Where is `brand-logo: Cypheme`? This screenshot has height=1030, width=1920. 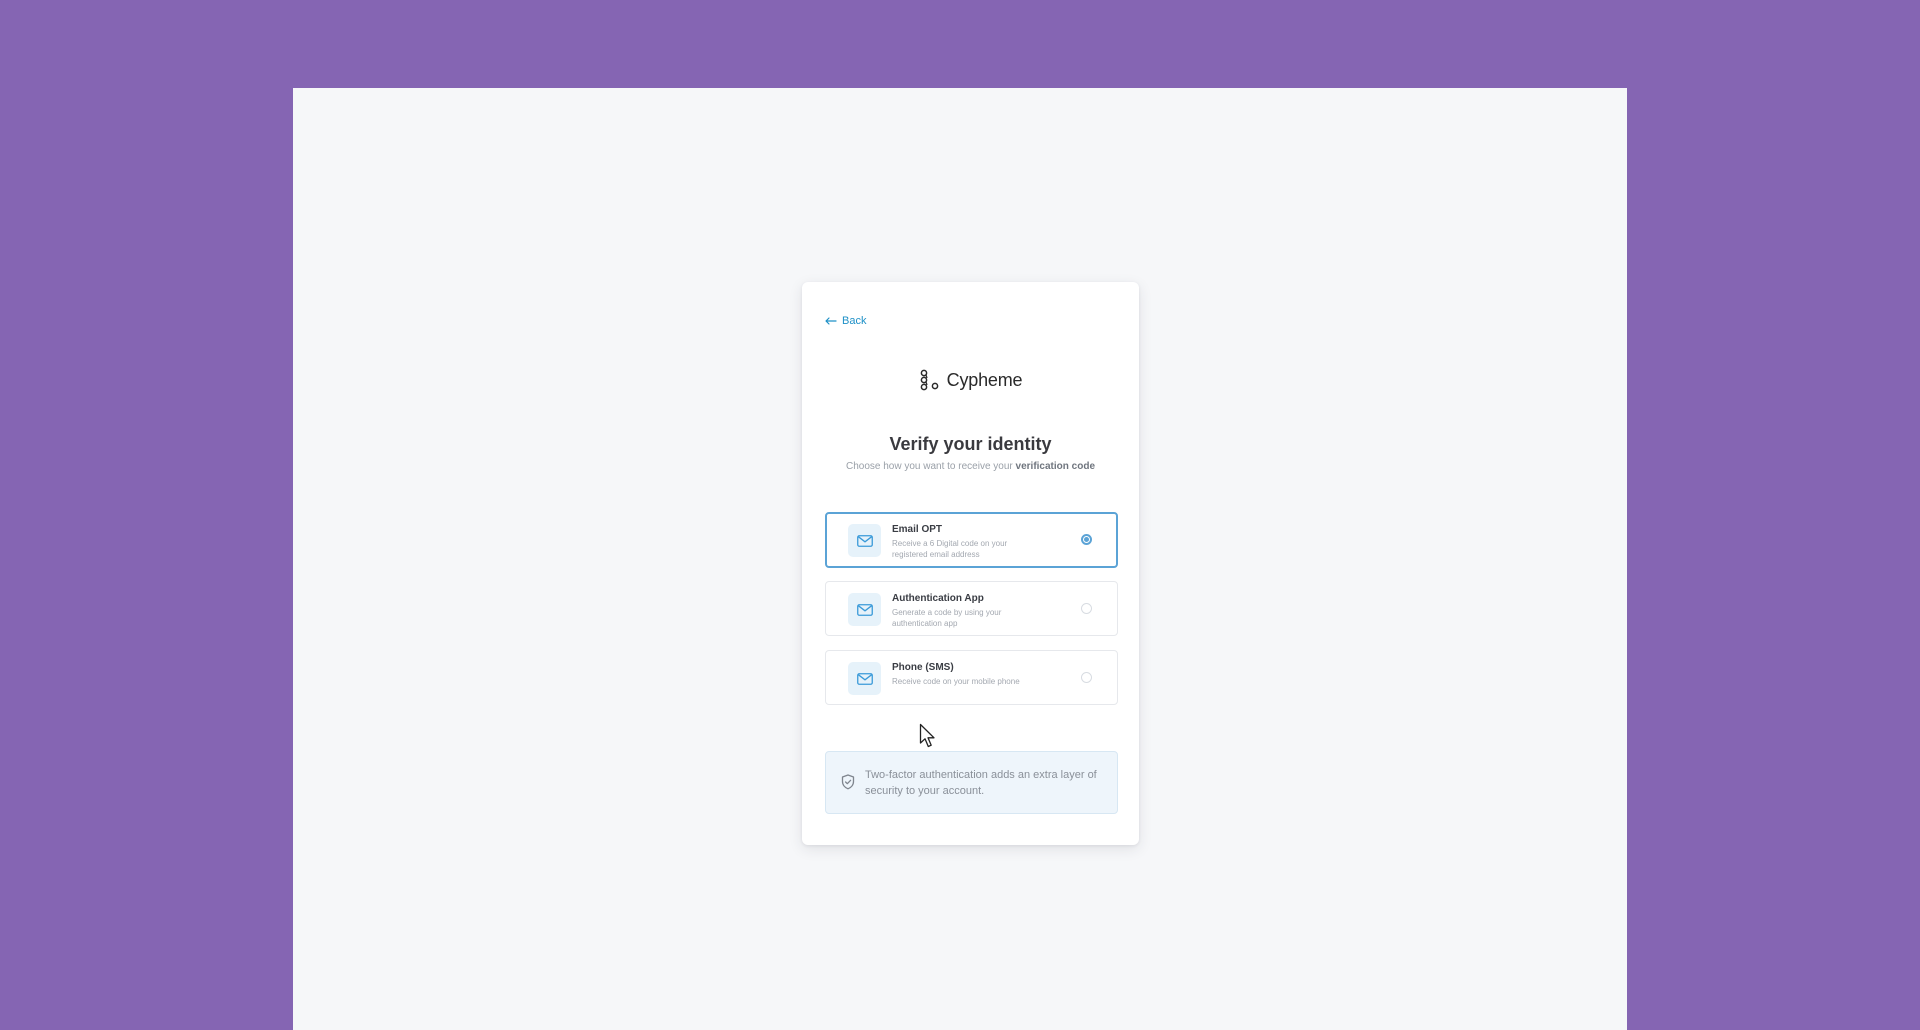
brand-logo: Cypheme is located at coordinates (970, 380).